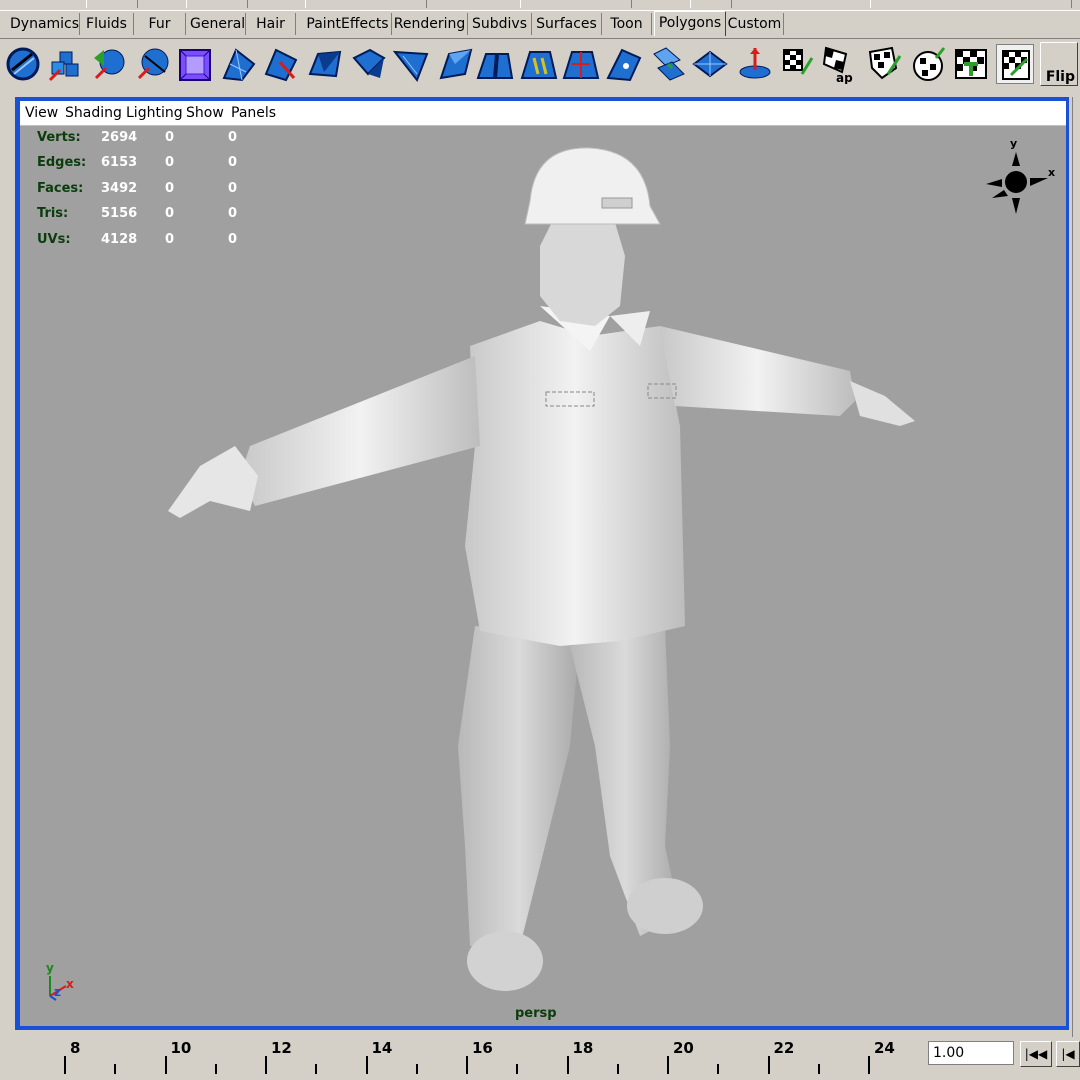 The width and height of the screenshot is (1080, 1080). What do you see at coordinates (412, 64) in the screenshot?
I see `extrude-edge-icon` at bounding box center [412, 64].